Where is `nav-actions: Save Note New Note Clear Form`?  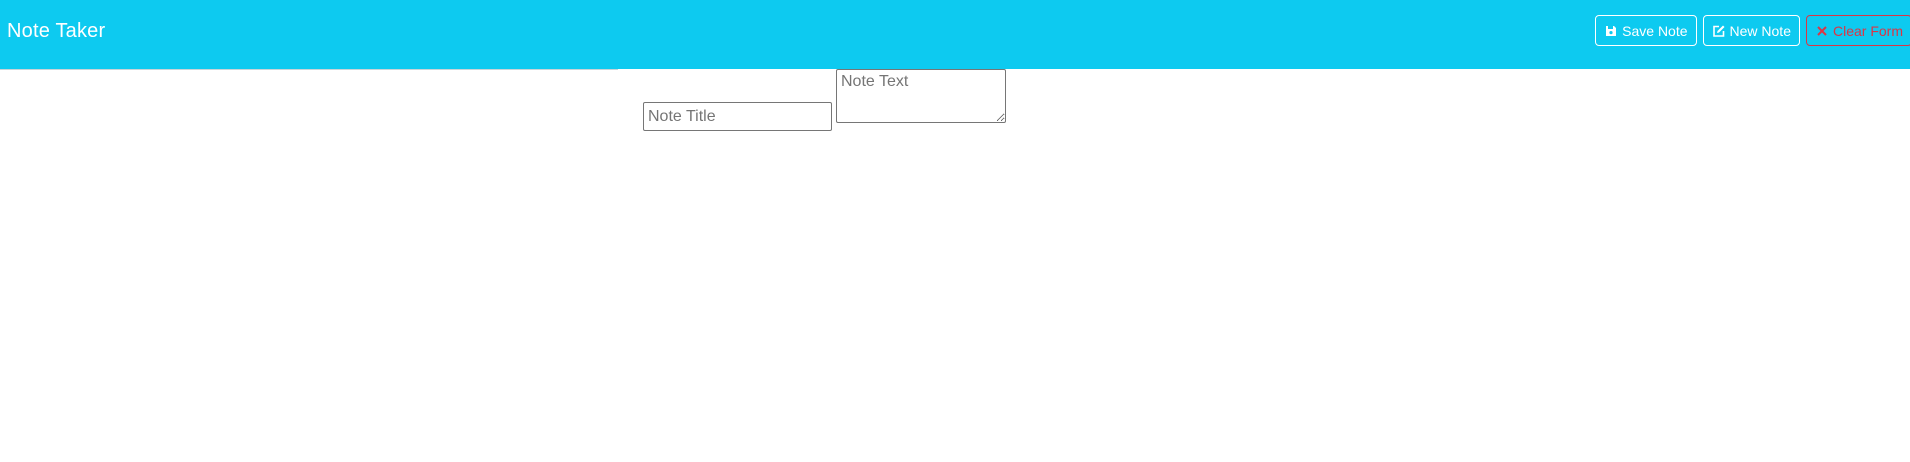
nav-actions: Save Note New Note Clear Form is located at coordinates (1752, 30).